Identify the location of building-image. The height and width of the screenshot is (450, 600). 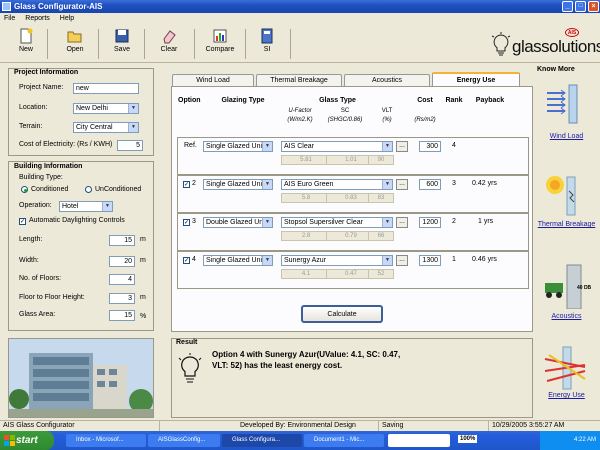
(81, 378).